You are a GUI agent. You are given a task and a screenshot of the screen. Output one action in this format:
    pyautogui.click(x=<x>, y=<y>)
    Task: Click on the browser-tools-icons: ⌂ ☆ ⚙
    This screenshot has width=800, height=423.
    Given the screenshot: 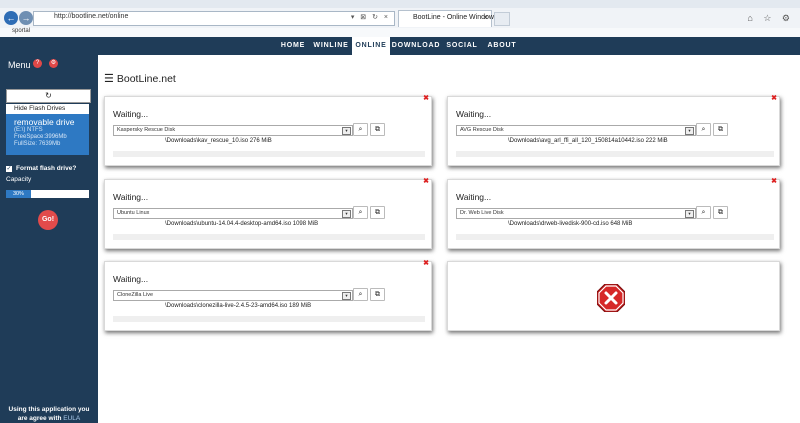 What is the action you would take?
    pyautogui.click(x=770, y=18)
    